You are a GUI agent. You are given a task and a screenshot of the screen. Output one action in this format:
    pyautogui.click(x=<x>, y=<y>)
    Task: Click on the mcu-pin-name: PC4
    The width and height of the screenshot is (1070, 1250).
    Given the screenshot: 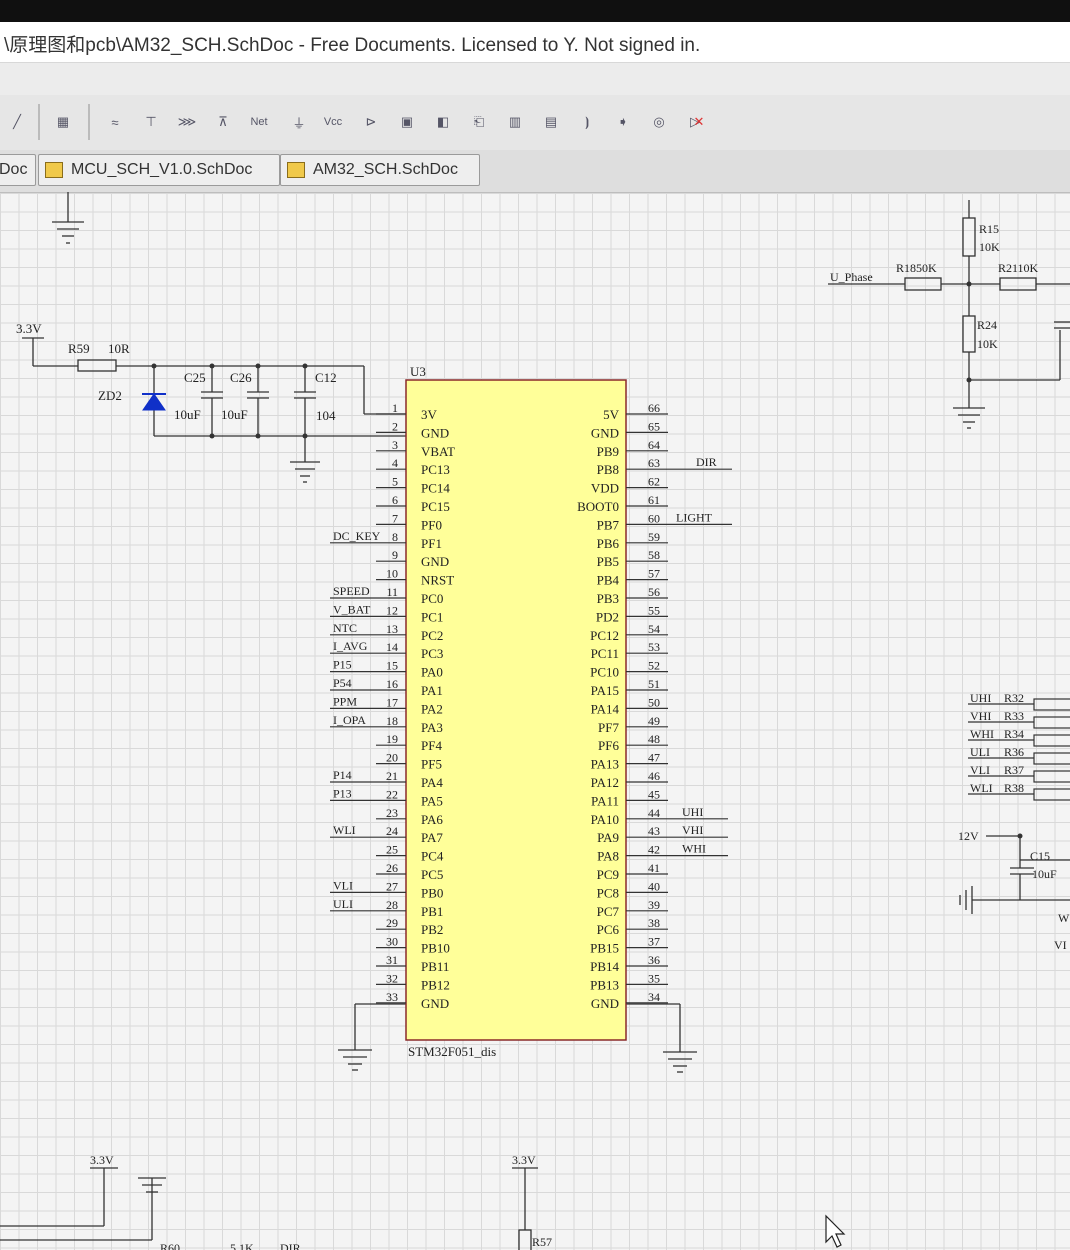 What is the action you would take?
    pyautogui.click(x=432, y=856)
    